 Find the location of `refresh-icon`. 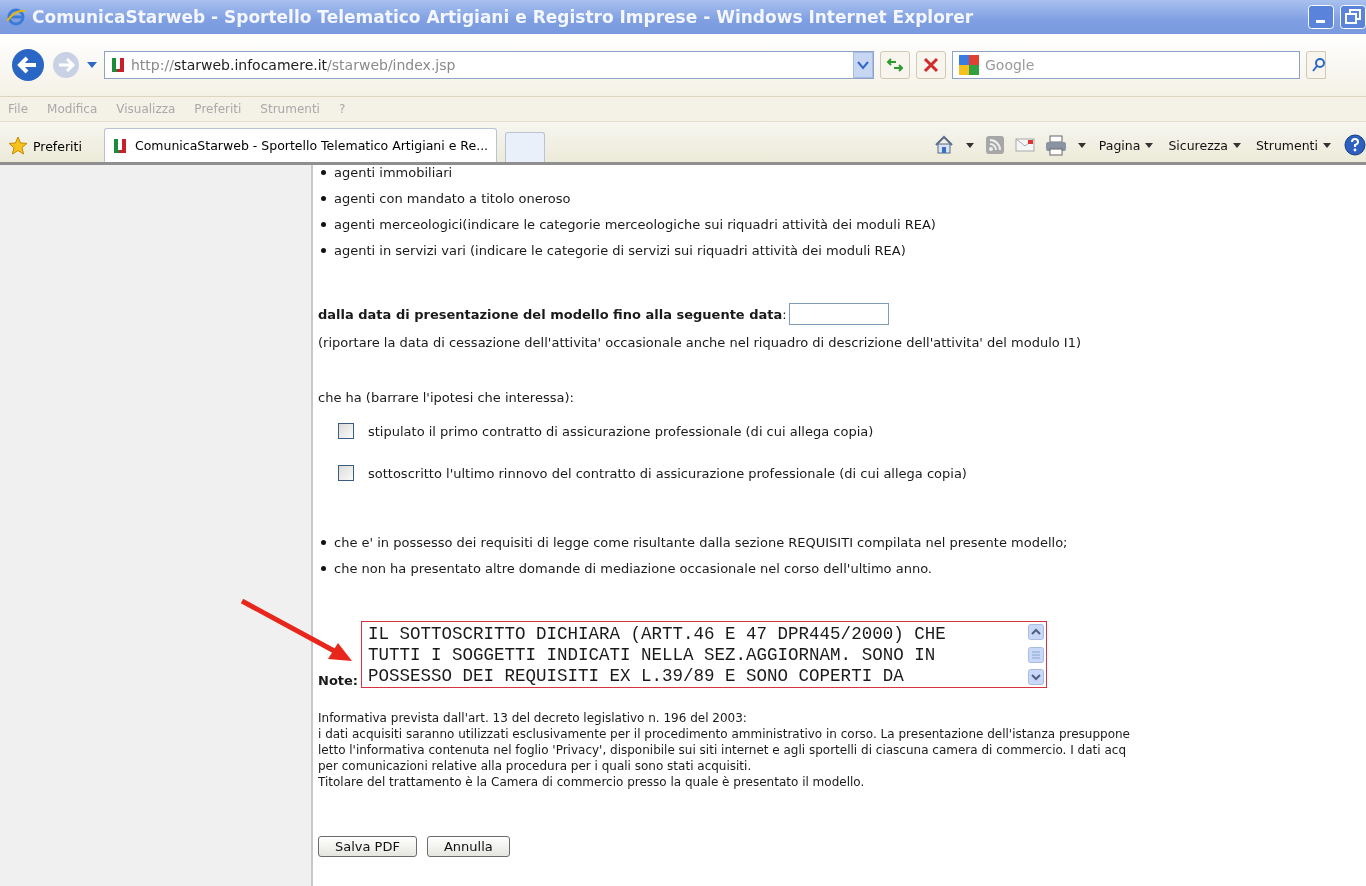

refresh-icon is located at coordinates (895, 65).